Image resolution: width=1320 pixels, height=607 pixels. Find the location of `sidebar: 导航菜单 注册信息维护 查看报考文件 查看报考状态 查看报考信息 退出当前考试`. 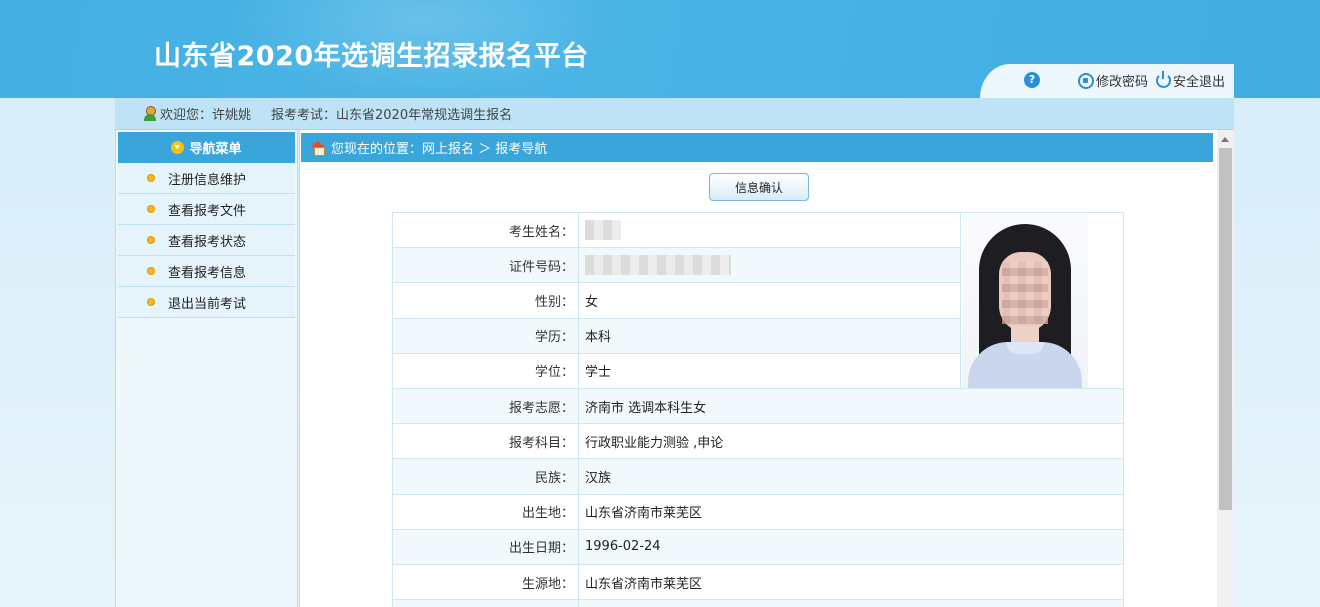

sidebar: 导航菜单 注册信息维护 查看报考文件 查看报考状态 查看报考信息 退出当前考试 is located at coordinates (206, 368).